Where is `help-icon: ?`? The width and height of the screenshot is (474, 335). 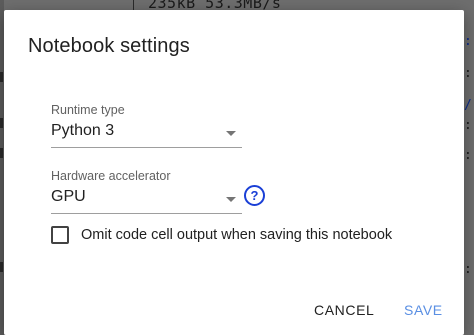
help-icon: ? is located at coordinates (254, 195).